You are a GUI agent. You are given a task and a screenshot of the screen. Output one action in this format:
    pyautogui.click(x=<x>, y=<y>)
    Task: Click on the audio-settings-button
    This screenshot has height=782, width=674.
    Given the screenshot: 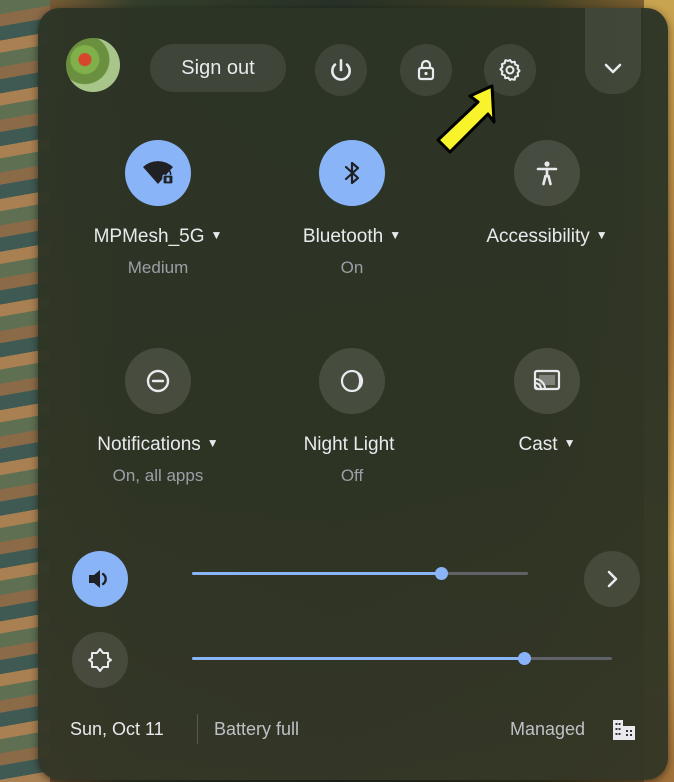 What is the action you would take?
    pyautogui.click(x=612, y=579)
    